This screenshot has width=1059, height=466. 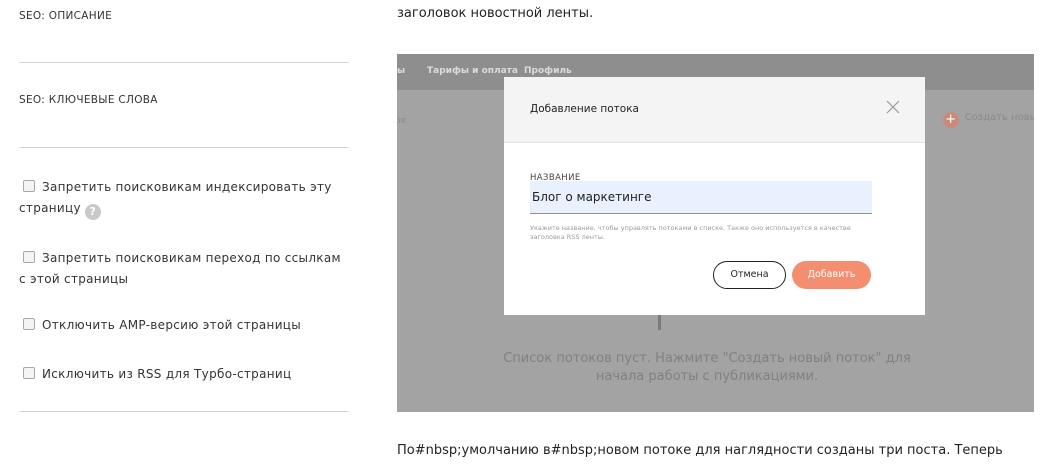 I want to click on modal-header: Добавление потока, so click(x=714, y=110).